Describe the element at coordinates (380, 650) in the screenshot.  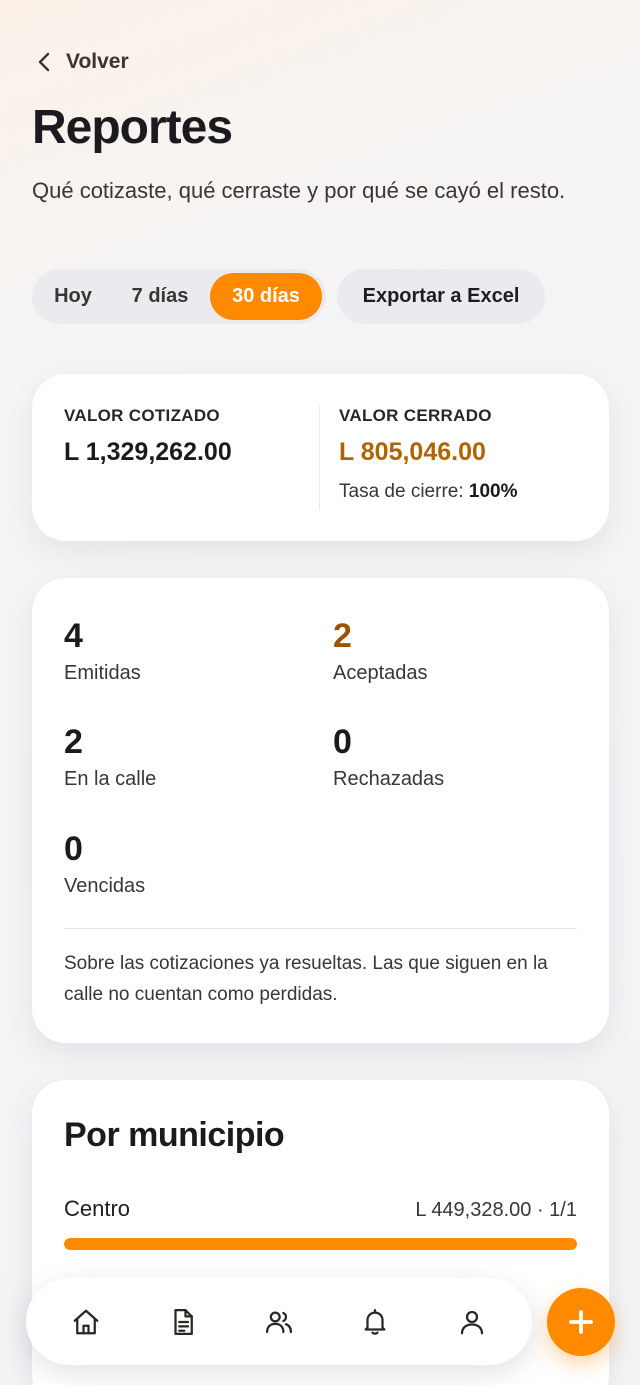
I see `stat-accepted: 2 Aceptadas` at that location.